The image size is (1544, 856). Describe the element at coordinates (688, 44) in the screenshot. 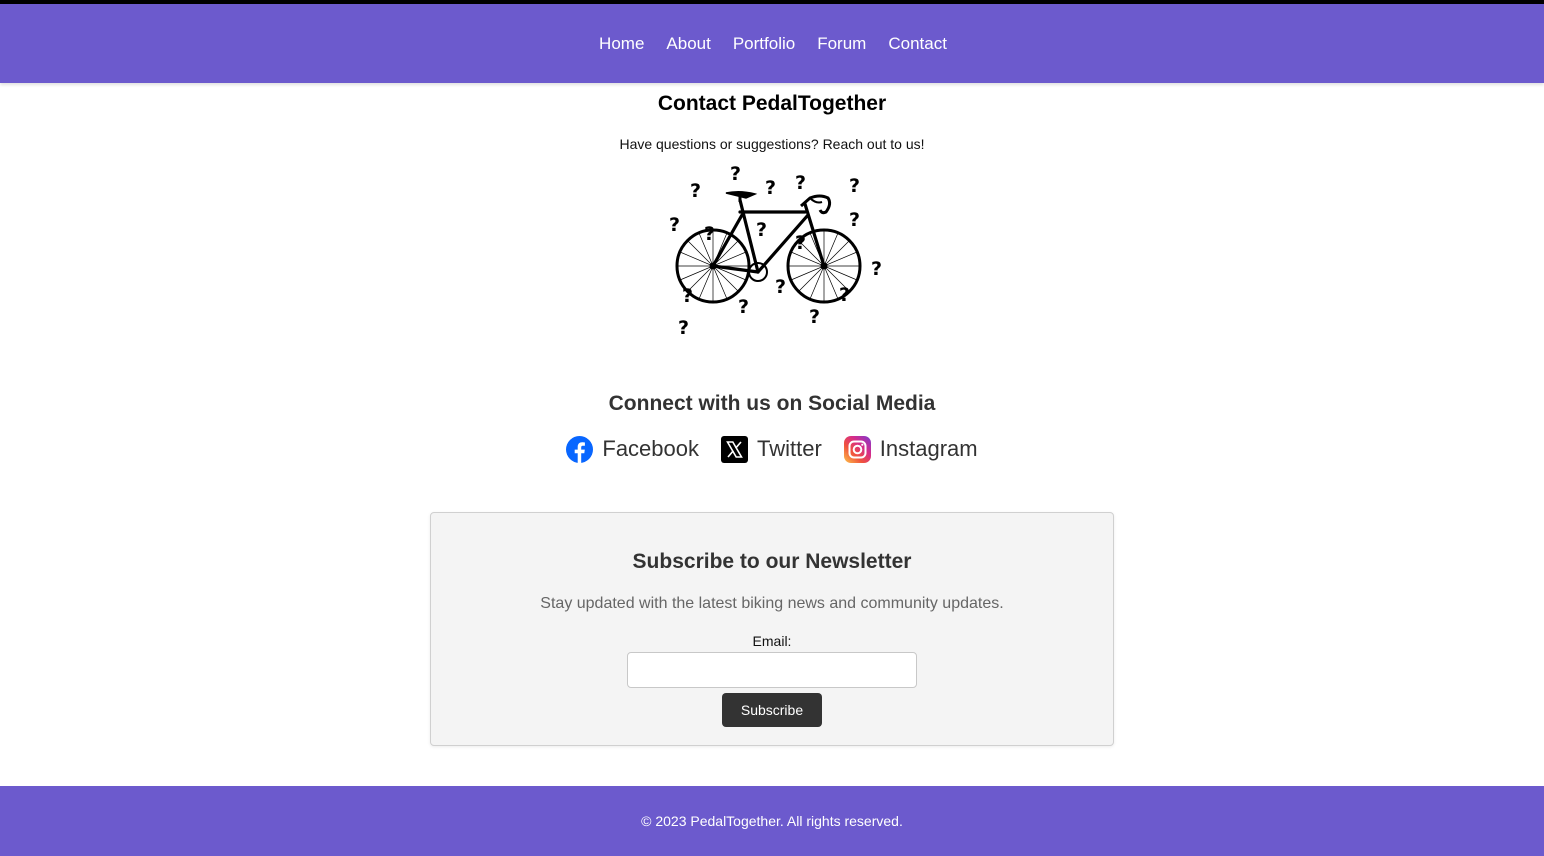

I see `nav-link-about: About` at that location.